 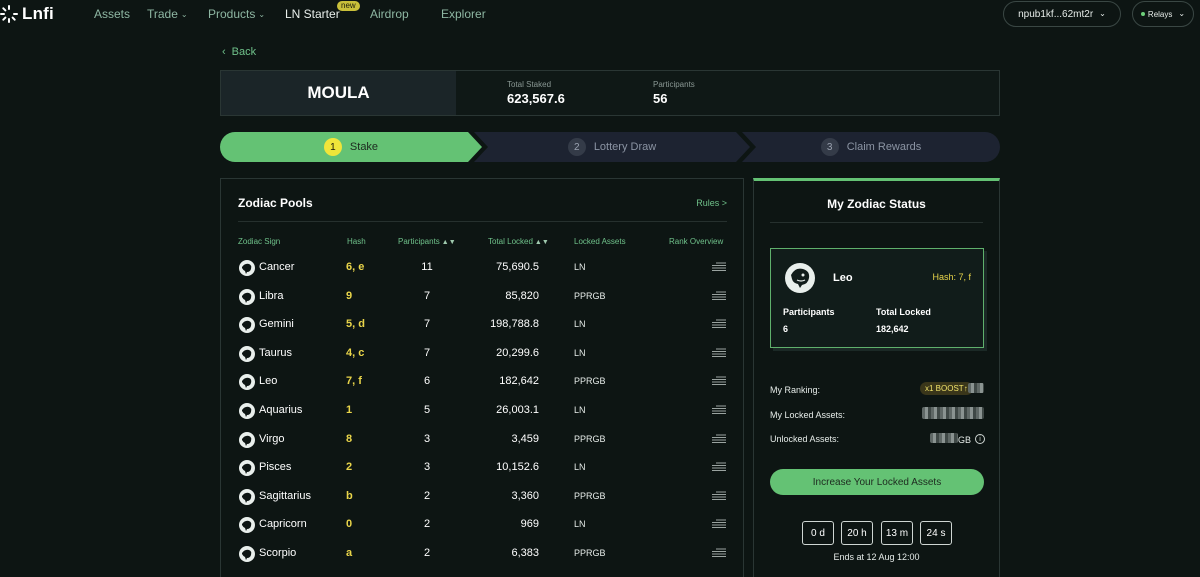 What do you see at coordinates (482, 468) in the screenshot?
I see `table-row: Pisces 2 3 10,152.6 LN` at bounding box center [482, 468].